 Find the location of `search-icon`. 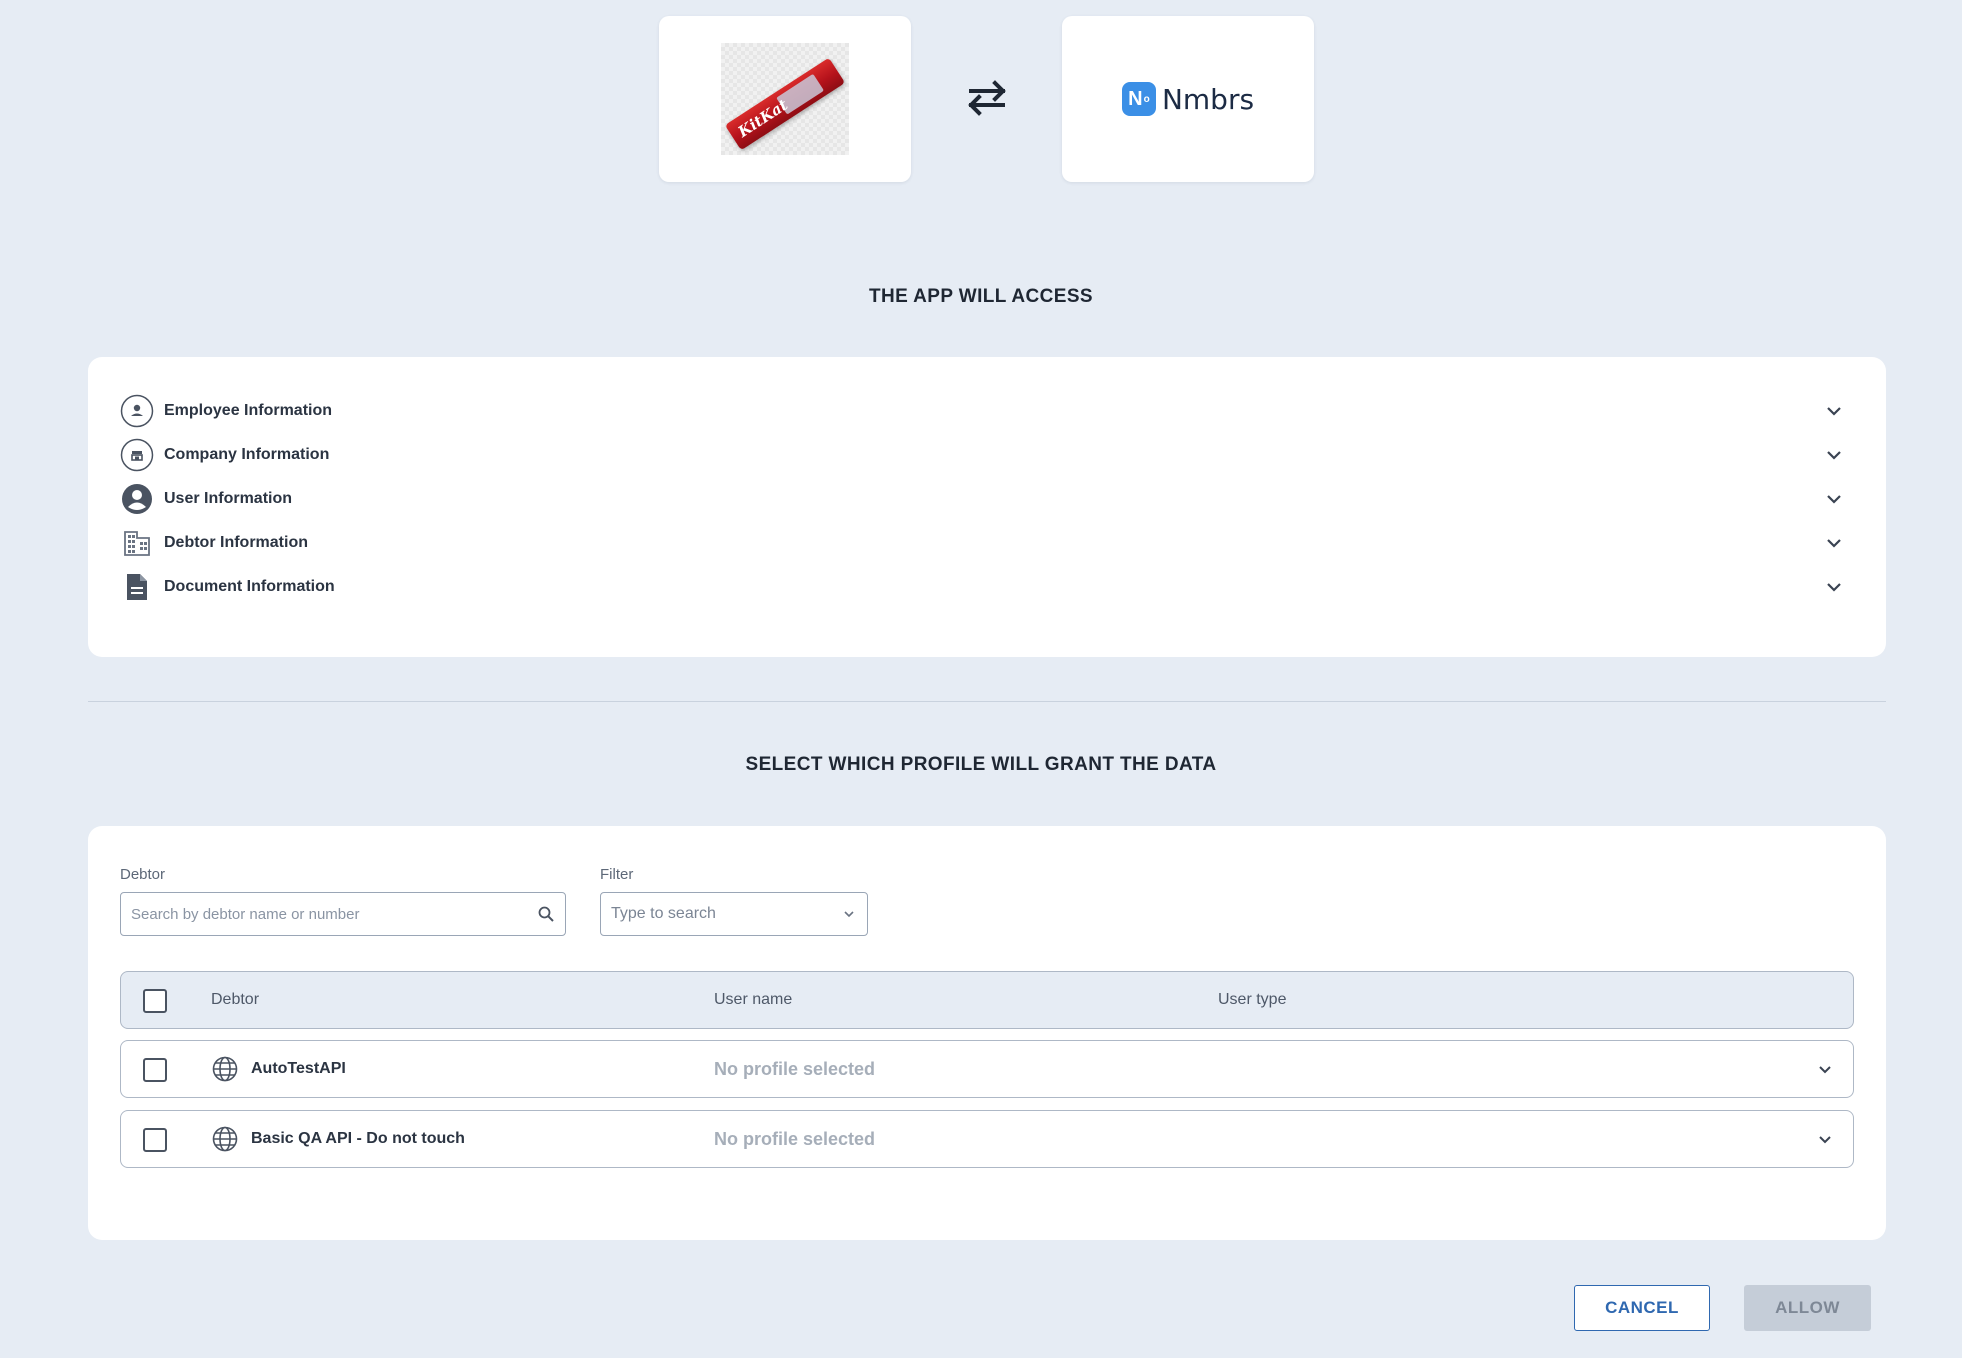

search-icon is located at coordinates (546, 914).